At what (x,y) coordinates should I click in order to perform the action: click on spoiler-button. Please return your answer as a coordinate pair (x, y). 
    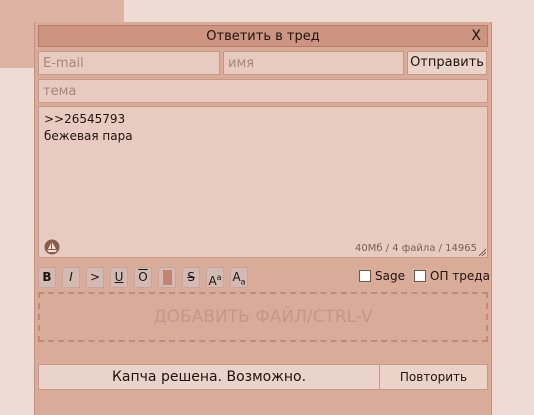
    Looking at the image, I should click on (167, 277).